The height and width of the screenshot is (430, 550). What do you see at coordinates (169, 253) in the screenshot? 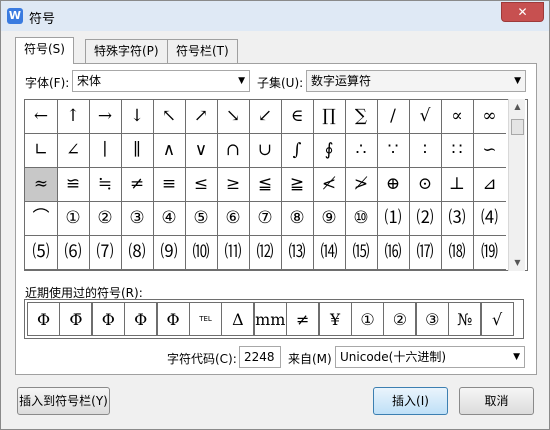
I see `symbol-cell: ⑼` at bounding box center [169, 253].